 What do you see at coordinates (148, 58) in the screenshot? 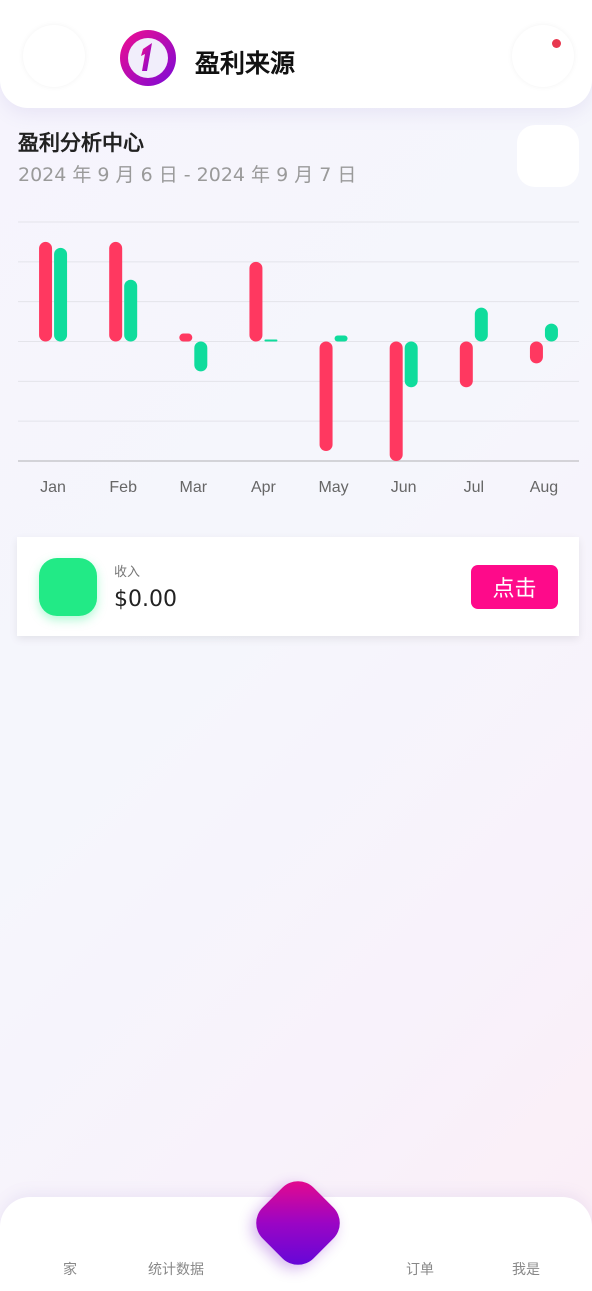
I see `logo-icon` at bounding box center [148, 58].